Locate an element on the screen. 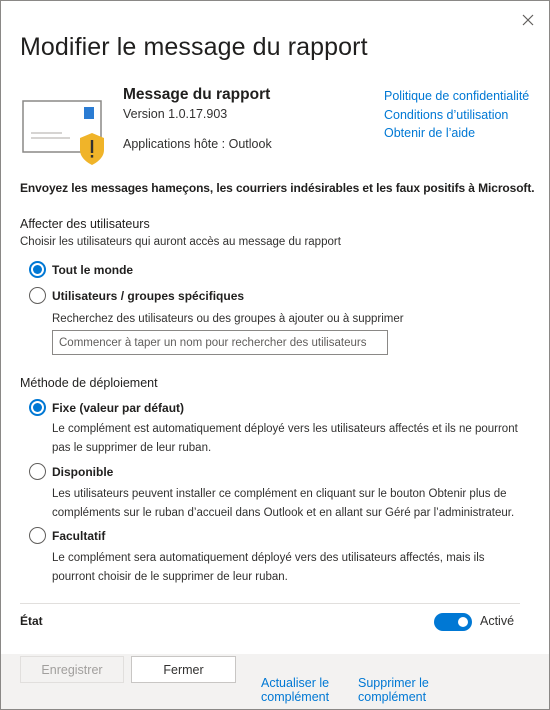 The height and width of the screenshot is (710, 550). radio-everyone: Tout le monde is located at coordinates (81, 269).